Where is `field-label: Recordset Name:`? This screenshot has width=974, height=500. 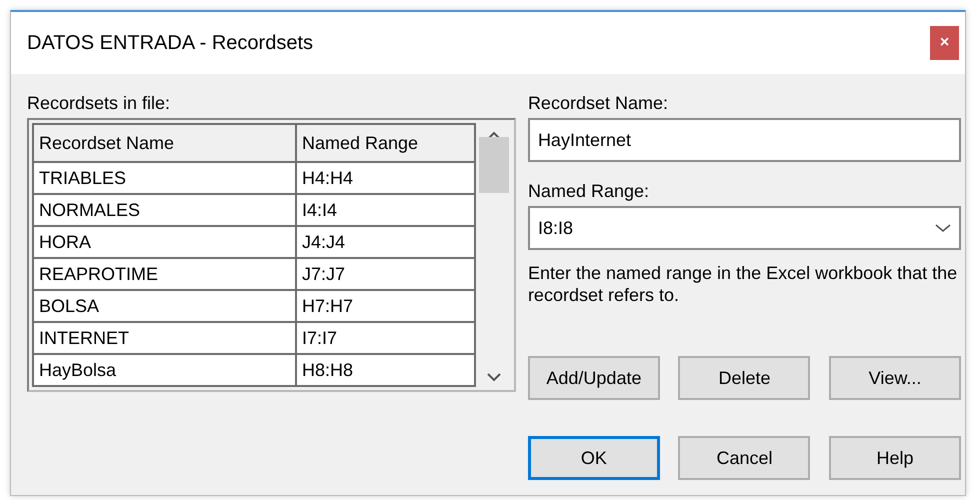 field-label: Recordset Name: is located at coordinates (598, 103).